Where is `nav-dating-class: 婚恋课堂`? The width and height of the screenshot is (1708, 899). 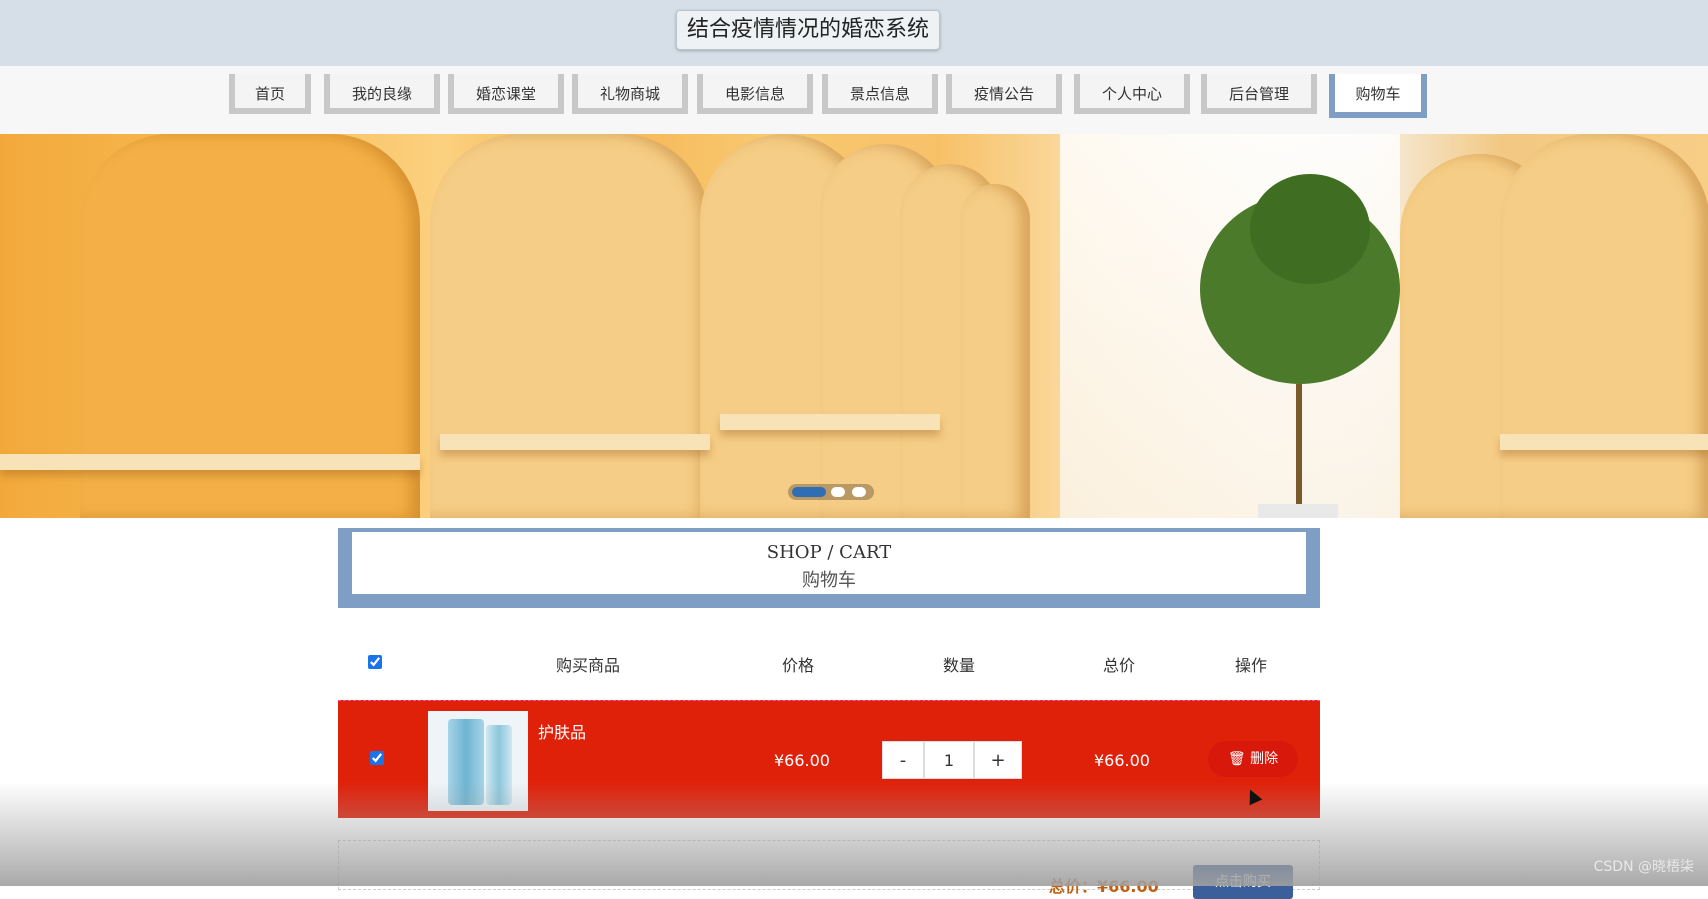 nav-dating-class: 婚恋课堂 is located at coordinates (506, 94).